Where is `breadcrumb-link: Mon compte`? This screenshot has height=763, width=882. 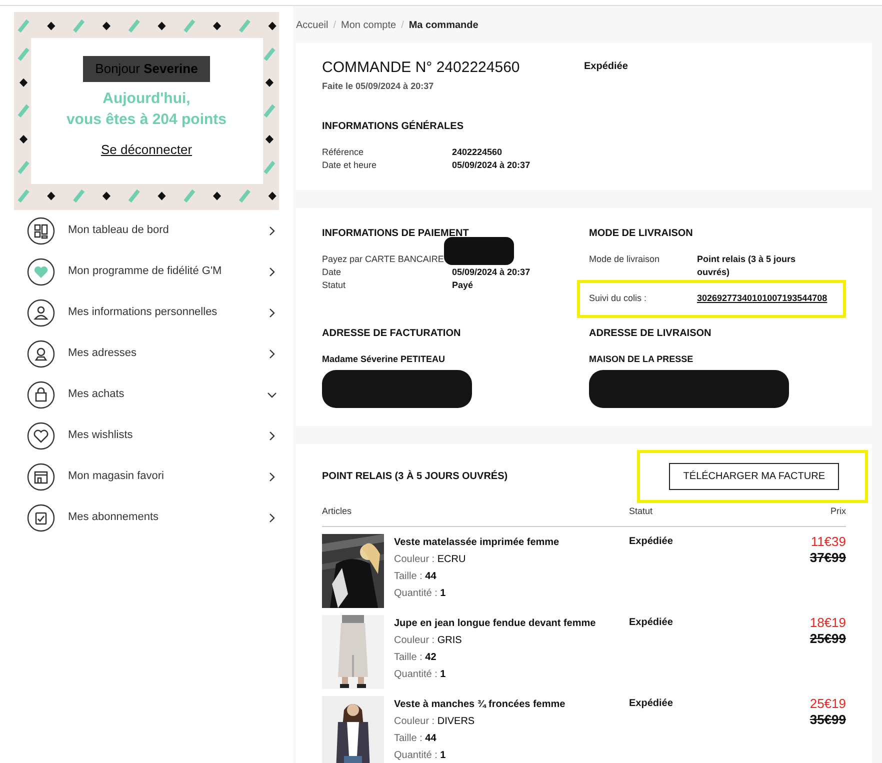
breadcrumb-link: Mon compte is located at coordinates (368, 25).